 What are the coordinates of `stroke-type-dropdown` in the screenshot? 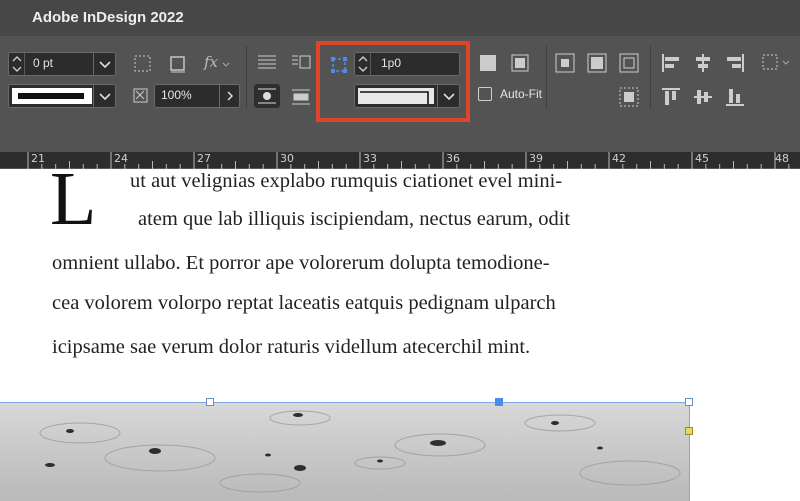 It's located at (62, 96).